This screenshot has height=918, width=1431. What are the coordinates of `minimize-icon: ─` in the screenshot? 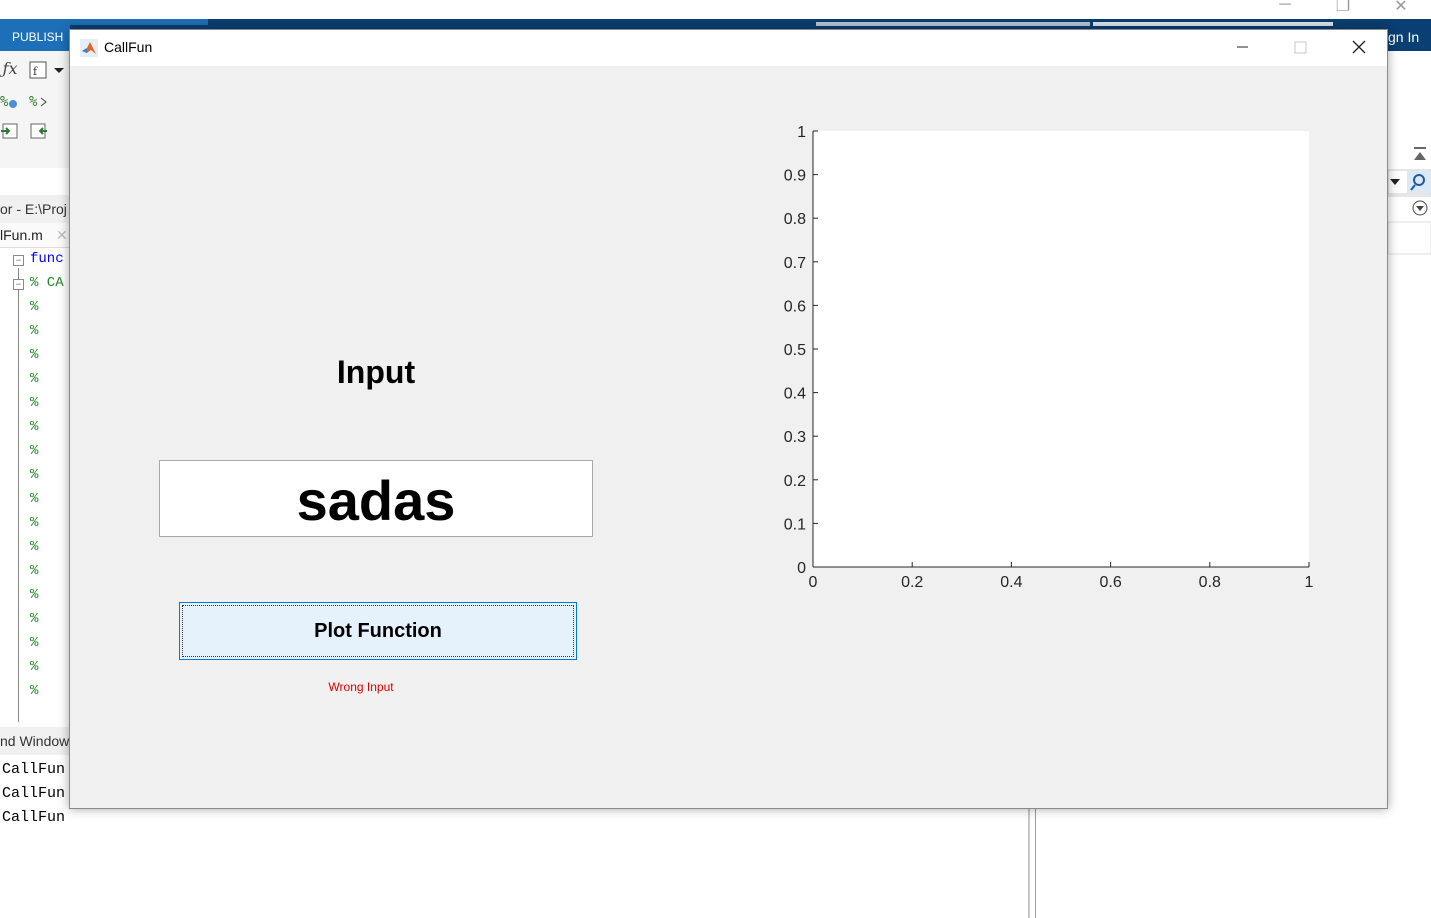 It's located at (1285, 8).